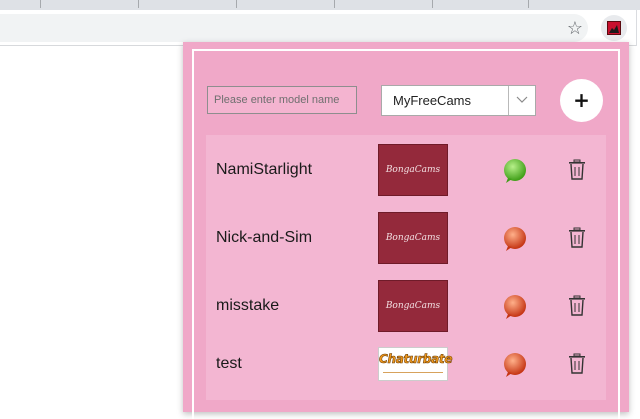 The image size is (640, 419). I want to click on extension-icon, so click(614, 28).